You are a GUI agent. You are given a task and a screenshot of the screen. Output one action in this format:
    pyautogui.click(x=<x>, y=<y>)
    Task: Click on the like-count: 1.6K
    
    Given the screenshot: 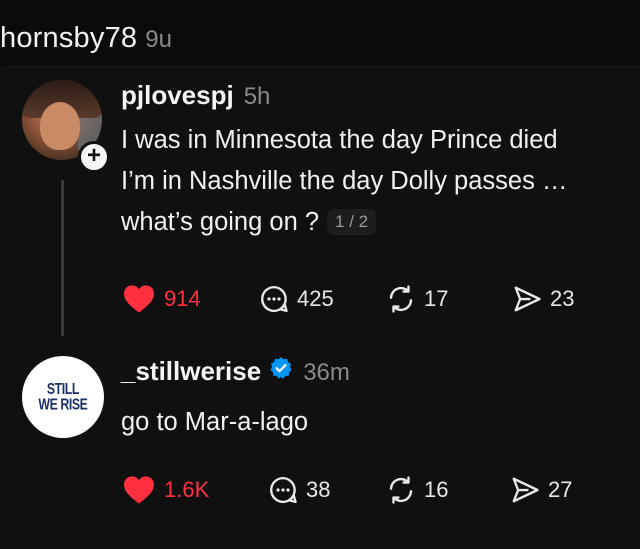 What is the action you would take?
    pyautogui.click(x=187, y=489)
    